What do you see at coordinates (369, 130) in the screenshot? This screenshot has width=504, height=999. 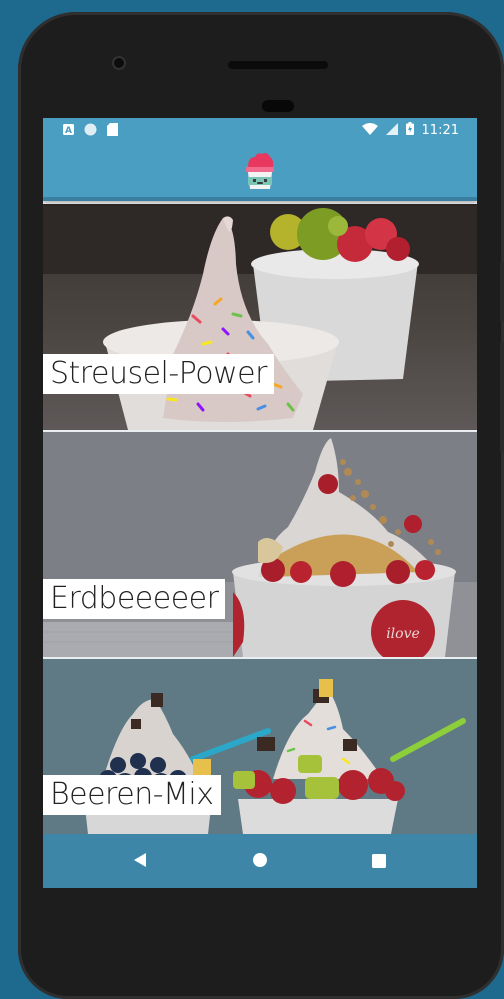 I see `wifi-icon` at bounding box center [369, 130].